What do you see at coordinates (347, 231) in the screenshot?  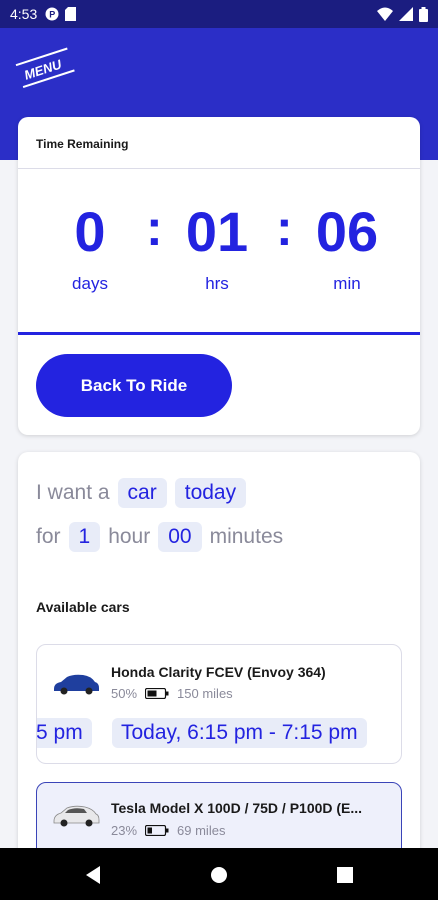 I see `minutes-value: 06` at bounding box center [347, 231].